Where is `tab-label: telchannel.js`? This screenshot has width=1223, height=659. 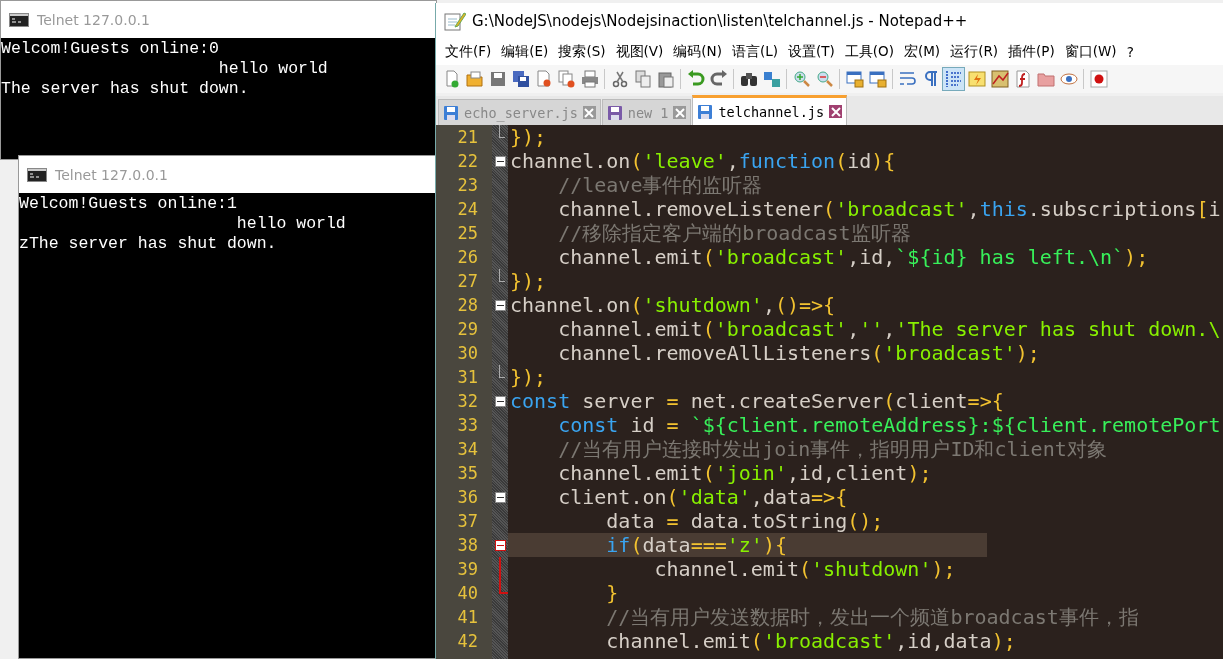 tab-label: telchannel.js is located at coordinates (771, 111).